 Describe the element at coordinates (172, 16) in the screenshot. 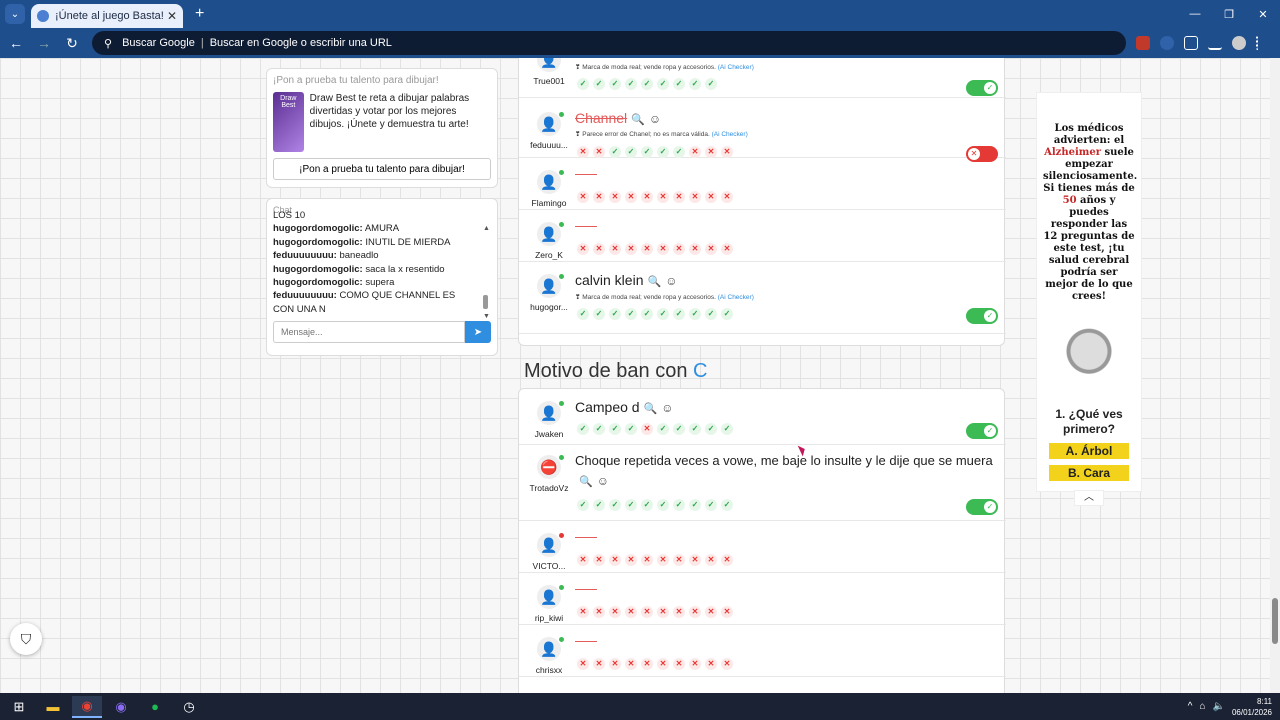

I see `tab-close-icon: ✕` at that location.